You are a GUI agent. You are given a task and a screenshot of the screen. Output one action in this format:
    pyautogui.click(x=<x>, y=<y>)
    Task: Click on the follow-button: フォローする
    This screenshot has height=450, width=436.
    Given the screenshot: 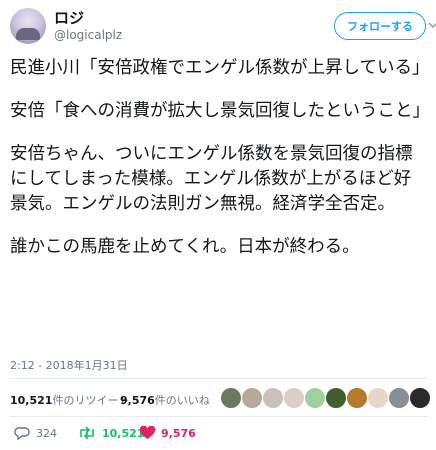 What is the action you would take?
    pyautogui.click(x=380, y=26)
    